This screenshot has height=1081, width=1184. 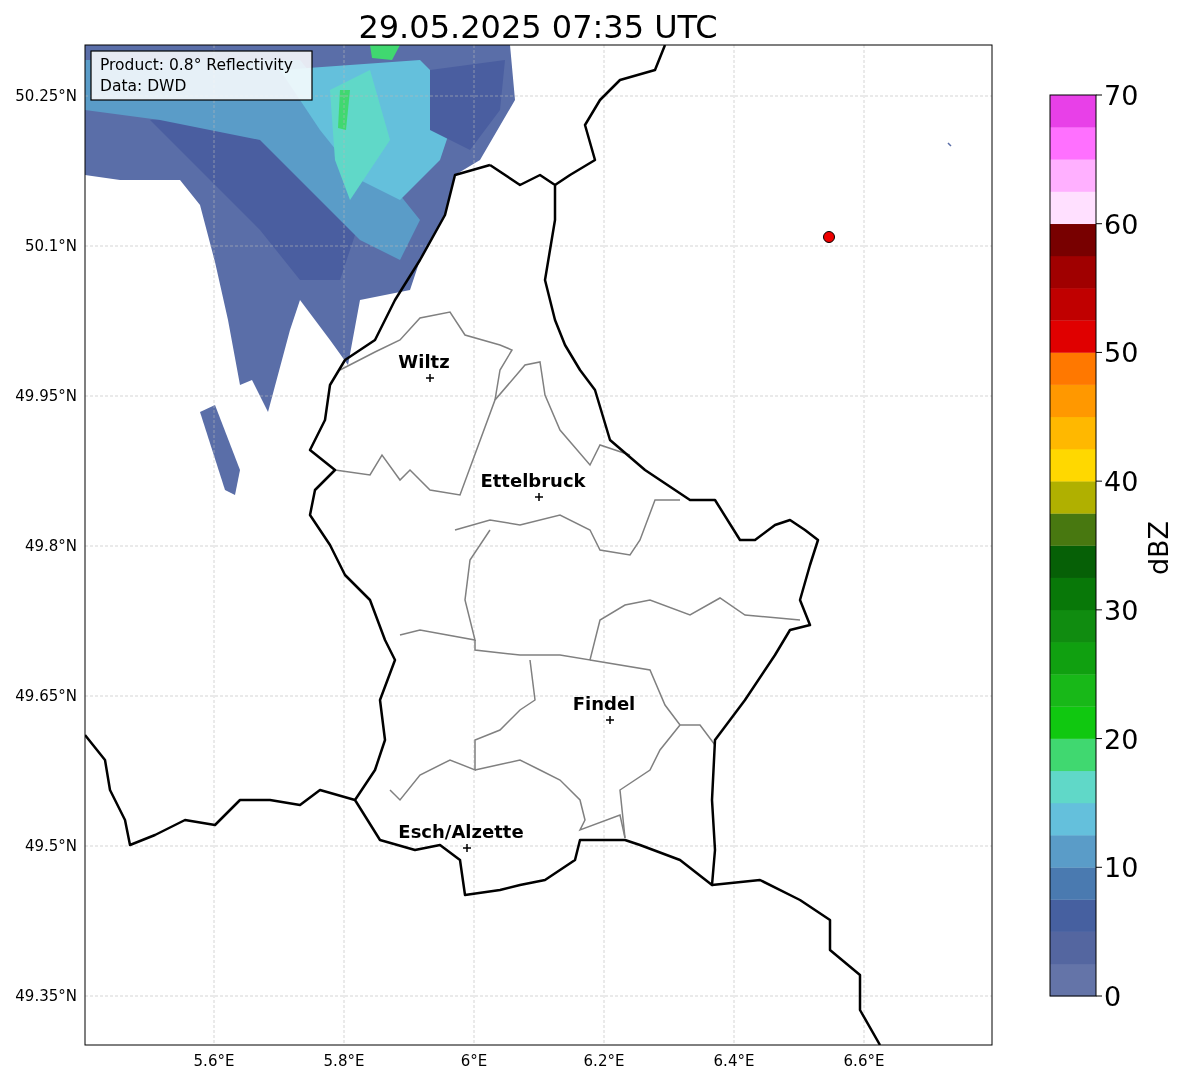 What do you see at coordinates (46, 996) in the screenshot?
I see `axis-tick-label: 49.35°N` at bounding box center [46, 996].